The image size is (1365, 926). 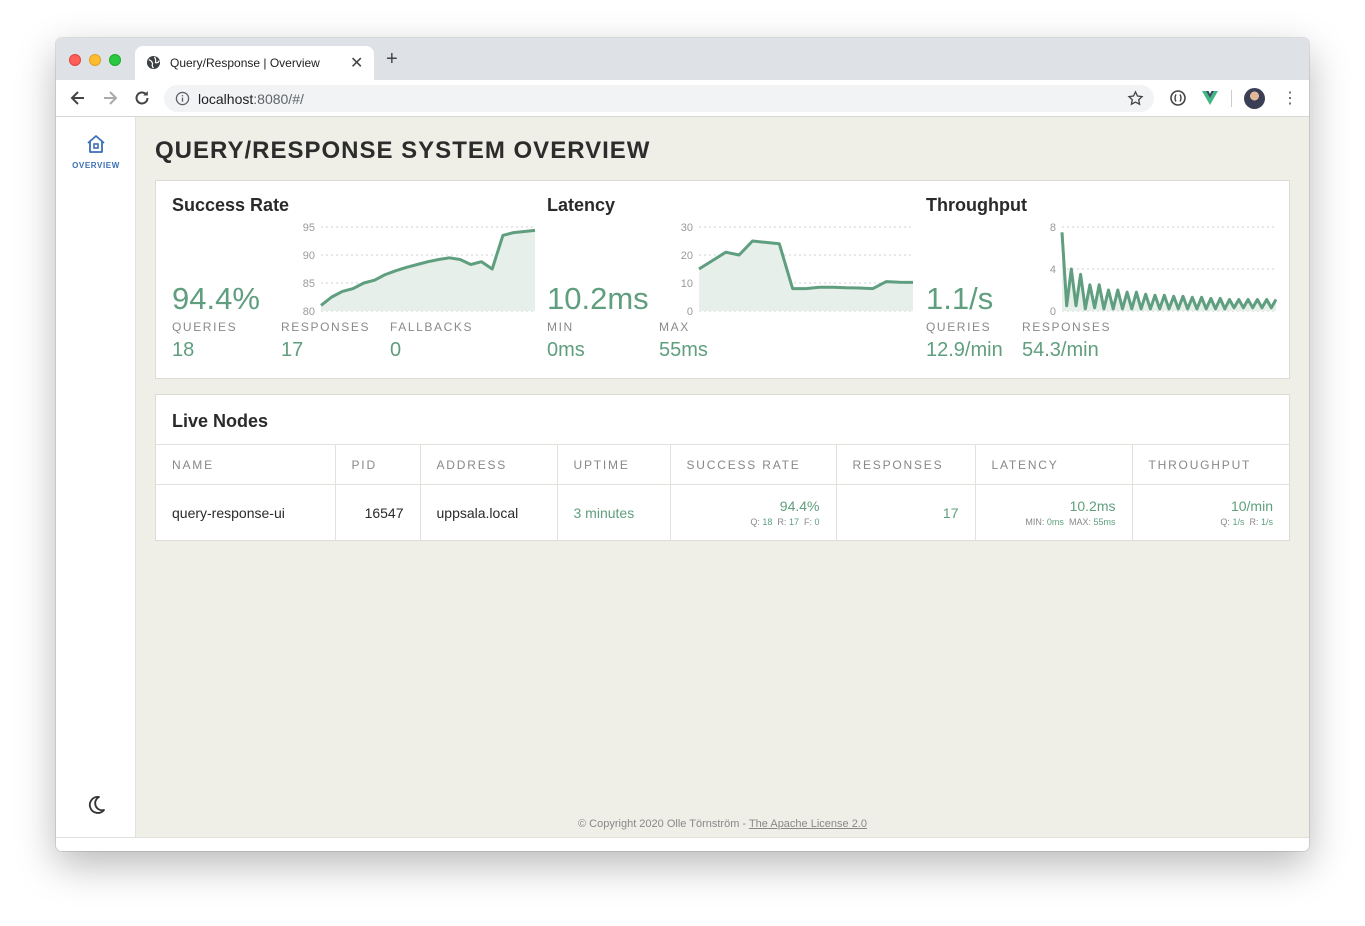 What do you see at coordinates (659, 98) in the screenshot?
I see `address-bar: localhost:8080/#/` at bounding box center [659, 98].